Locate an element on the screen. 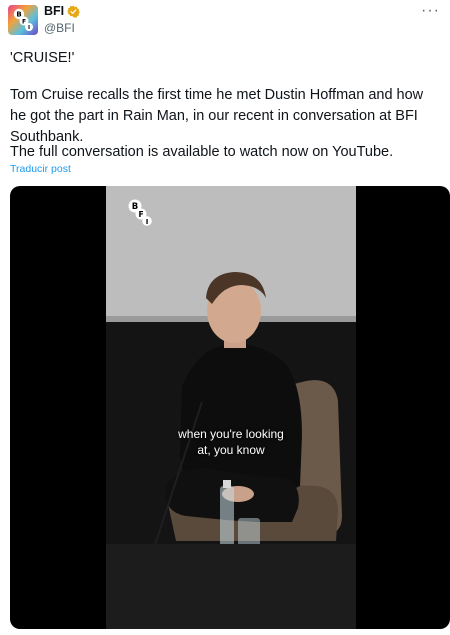 The width and height of the screenshot is (450, 635). avatar-letter-i: I is located at coordinates (29, 28).